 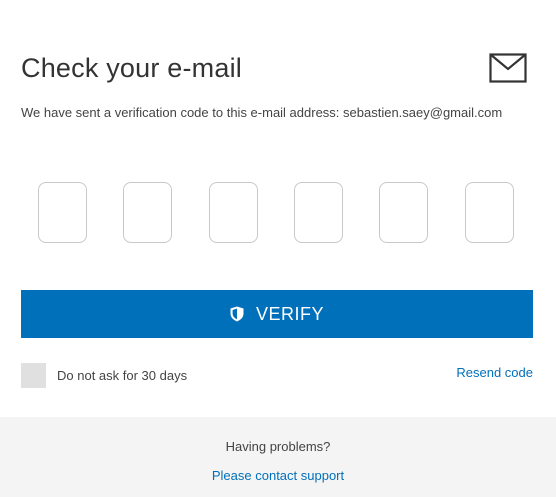 I want to click on remember-option: Do not ask for 30 days, so click(x=104, y=375).